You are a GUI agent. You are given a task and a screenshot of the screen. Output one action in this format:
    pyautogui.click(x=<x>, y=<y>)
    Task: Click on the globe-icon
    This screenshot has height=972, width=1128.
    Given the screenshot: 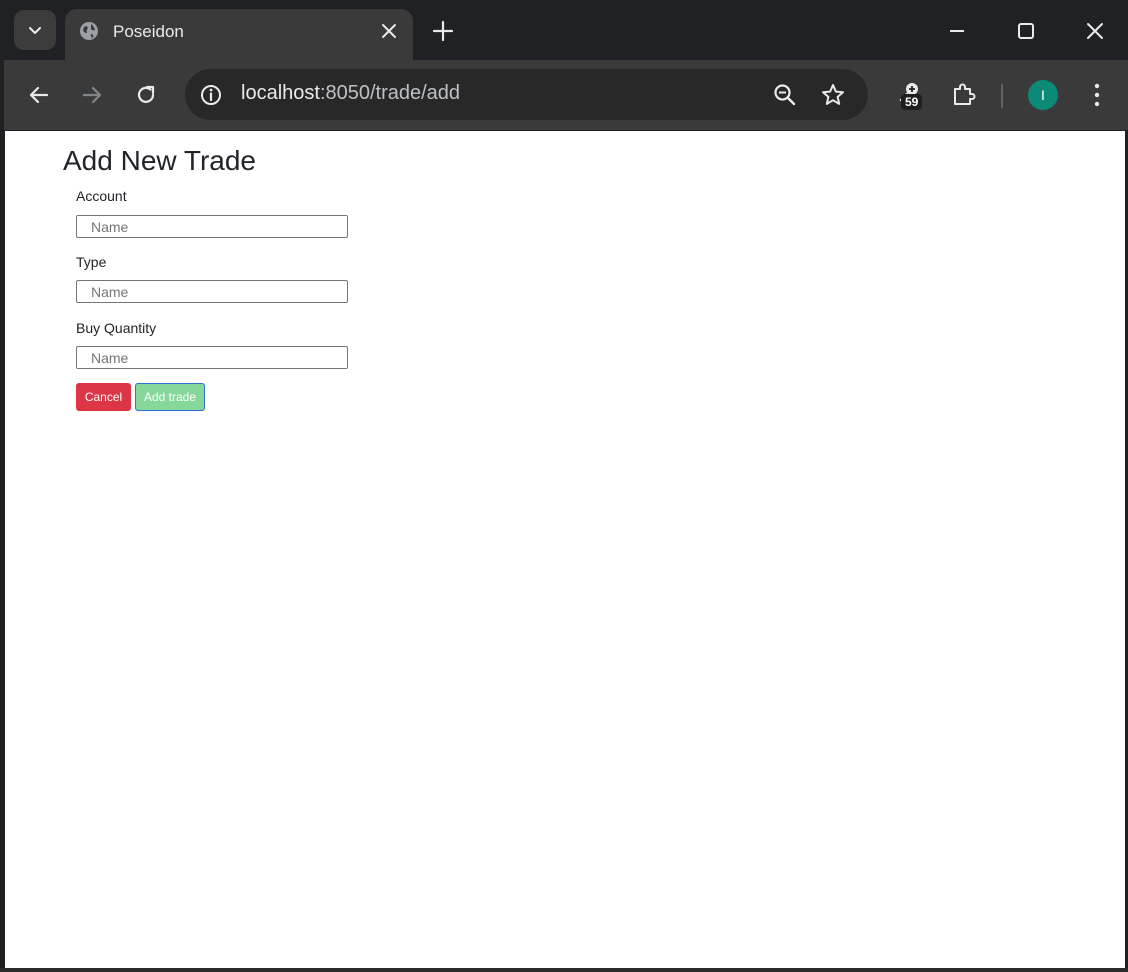 What is the action you would take?
    pyautogui.click(x=89, y=31)
    